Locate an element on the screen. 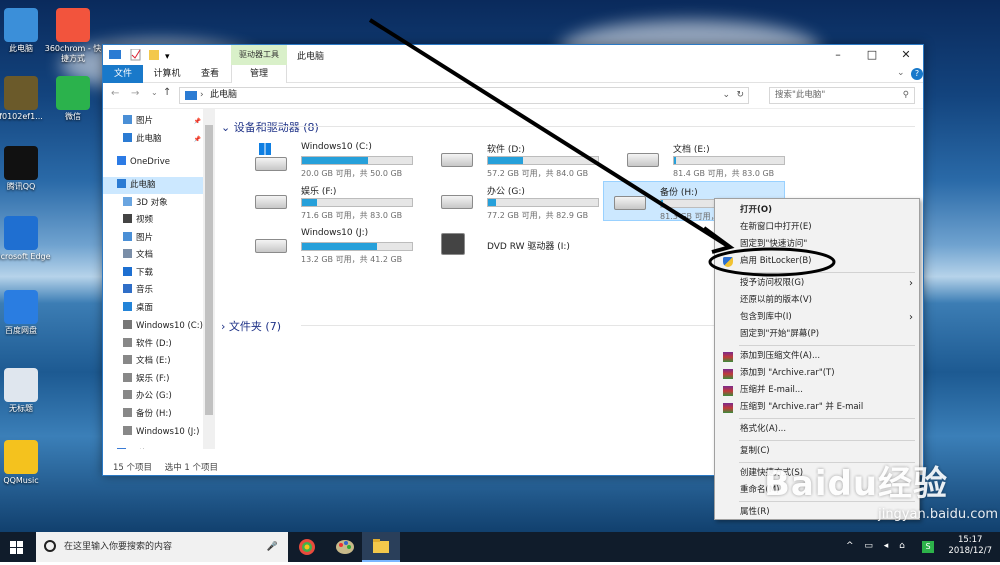 The width and height of the screenshot is (1000, 565). nav-item: OneDrive is located at coordinates (153, 162).